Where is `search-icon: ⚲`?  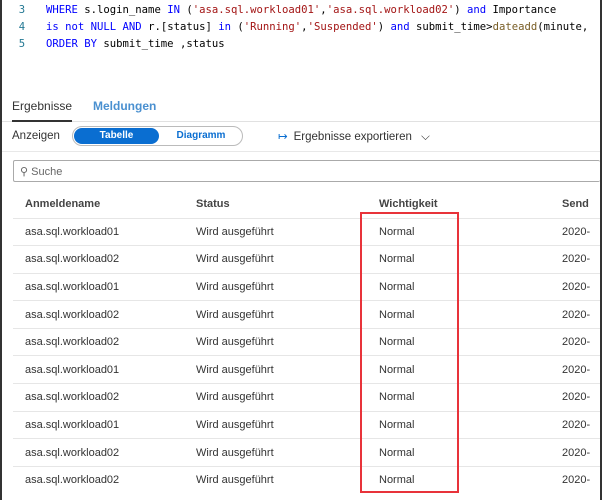
search-icon: ⚲ is located at coordinates (24, 172).